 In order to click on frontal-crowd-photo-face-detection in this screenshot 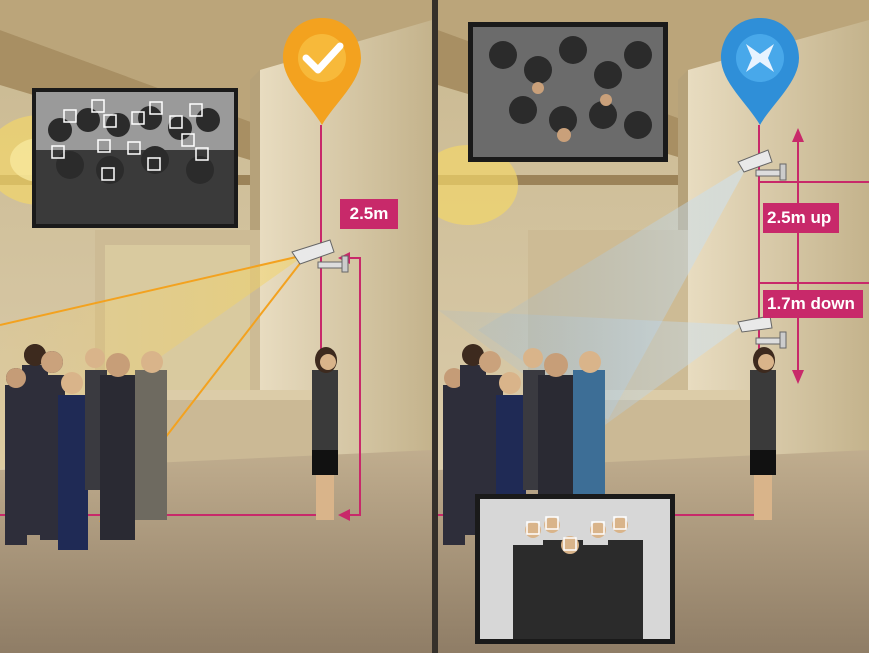, I will do `click(575, 569)`.